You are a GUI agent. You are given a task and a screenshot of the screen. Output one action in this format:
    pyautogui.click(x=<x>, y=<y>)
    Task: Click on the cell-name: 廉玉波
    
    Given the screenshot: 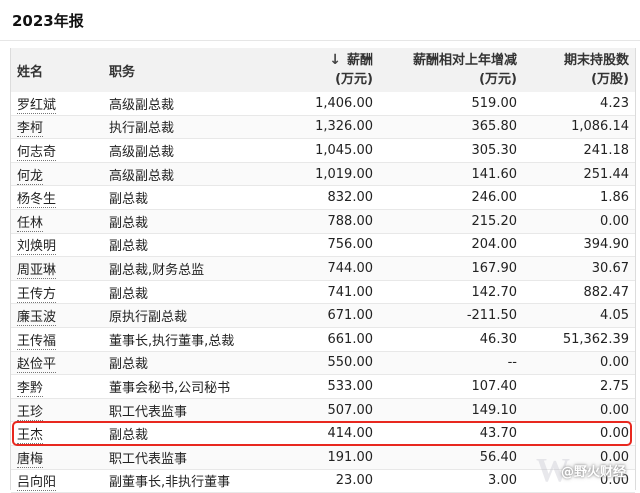 What is the action you would take?
    pyautogui.click(x=57, y=315)
    